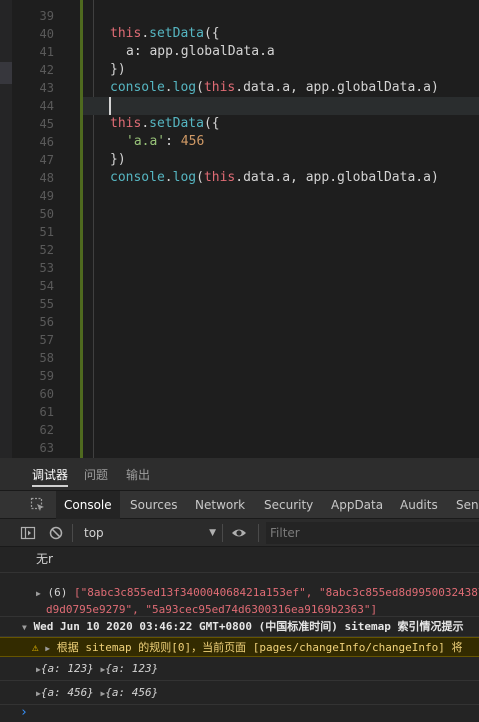 This screenshot has width=479, height=722. I want to click on tab-debugger: 调试器, so click(50, 474).